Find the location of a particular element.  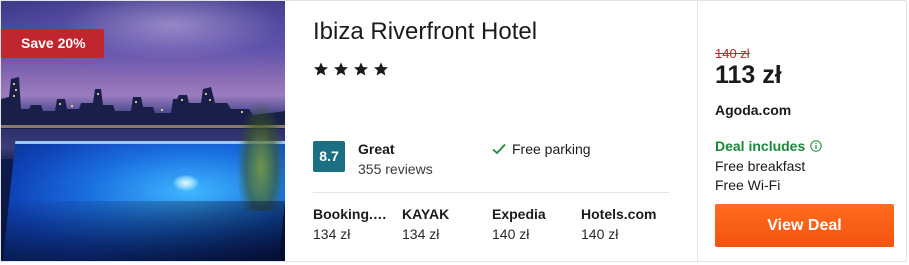

amenity-parking: Free parking is located at coordinates (541, 149).